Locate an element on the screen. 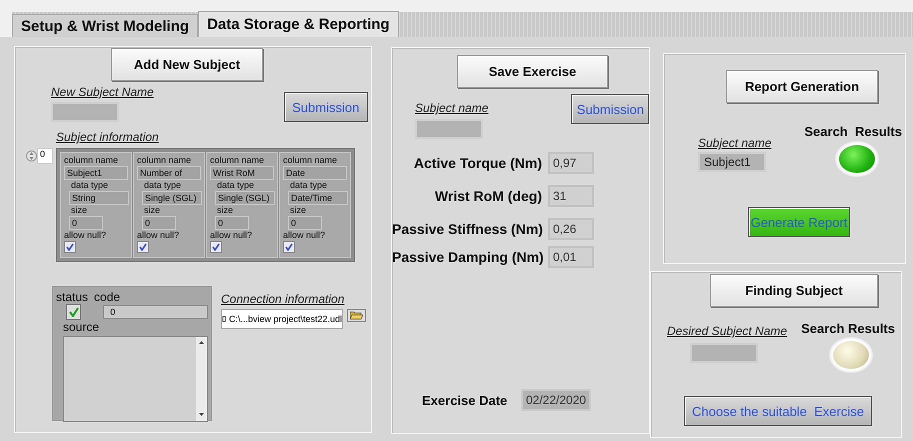 The width and height of the screenshot is (913, 441). field-label: code is located at coordinates (107, 297).